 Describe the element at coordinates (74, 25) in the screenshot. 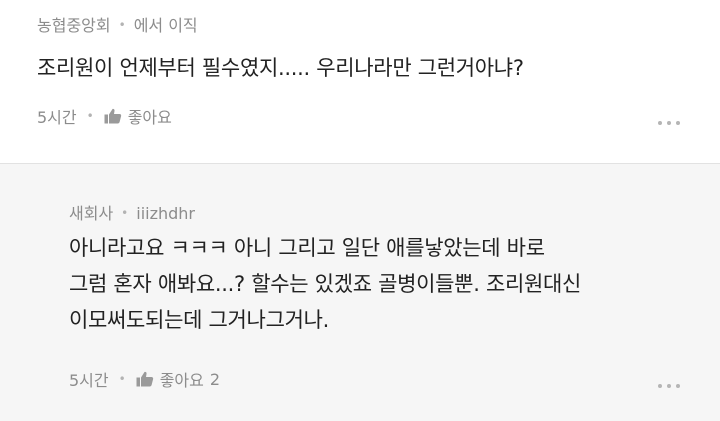

I see `author-name: 농협중앙회` at that location.